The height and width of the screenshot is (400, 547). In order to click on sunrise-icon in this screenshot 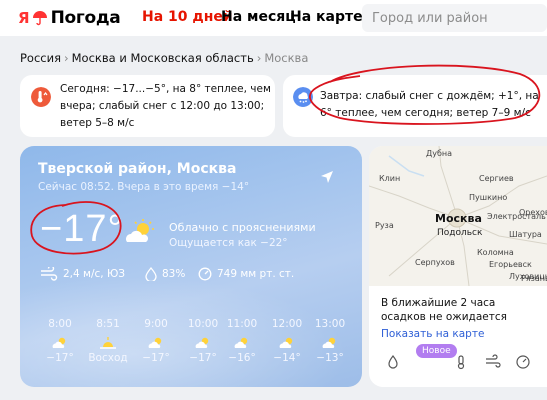, I will do `click(108, 343)`.